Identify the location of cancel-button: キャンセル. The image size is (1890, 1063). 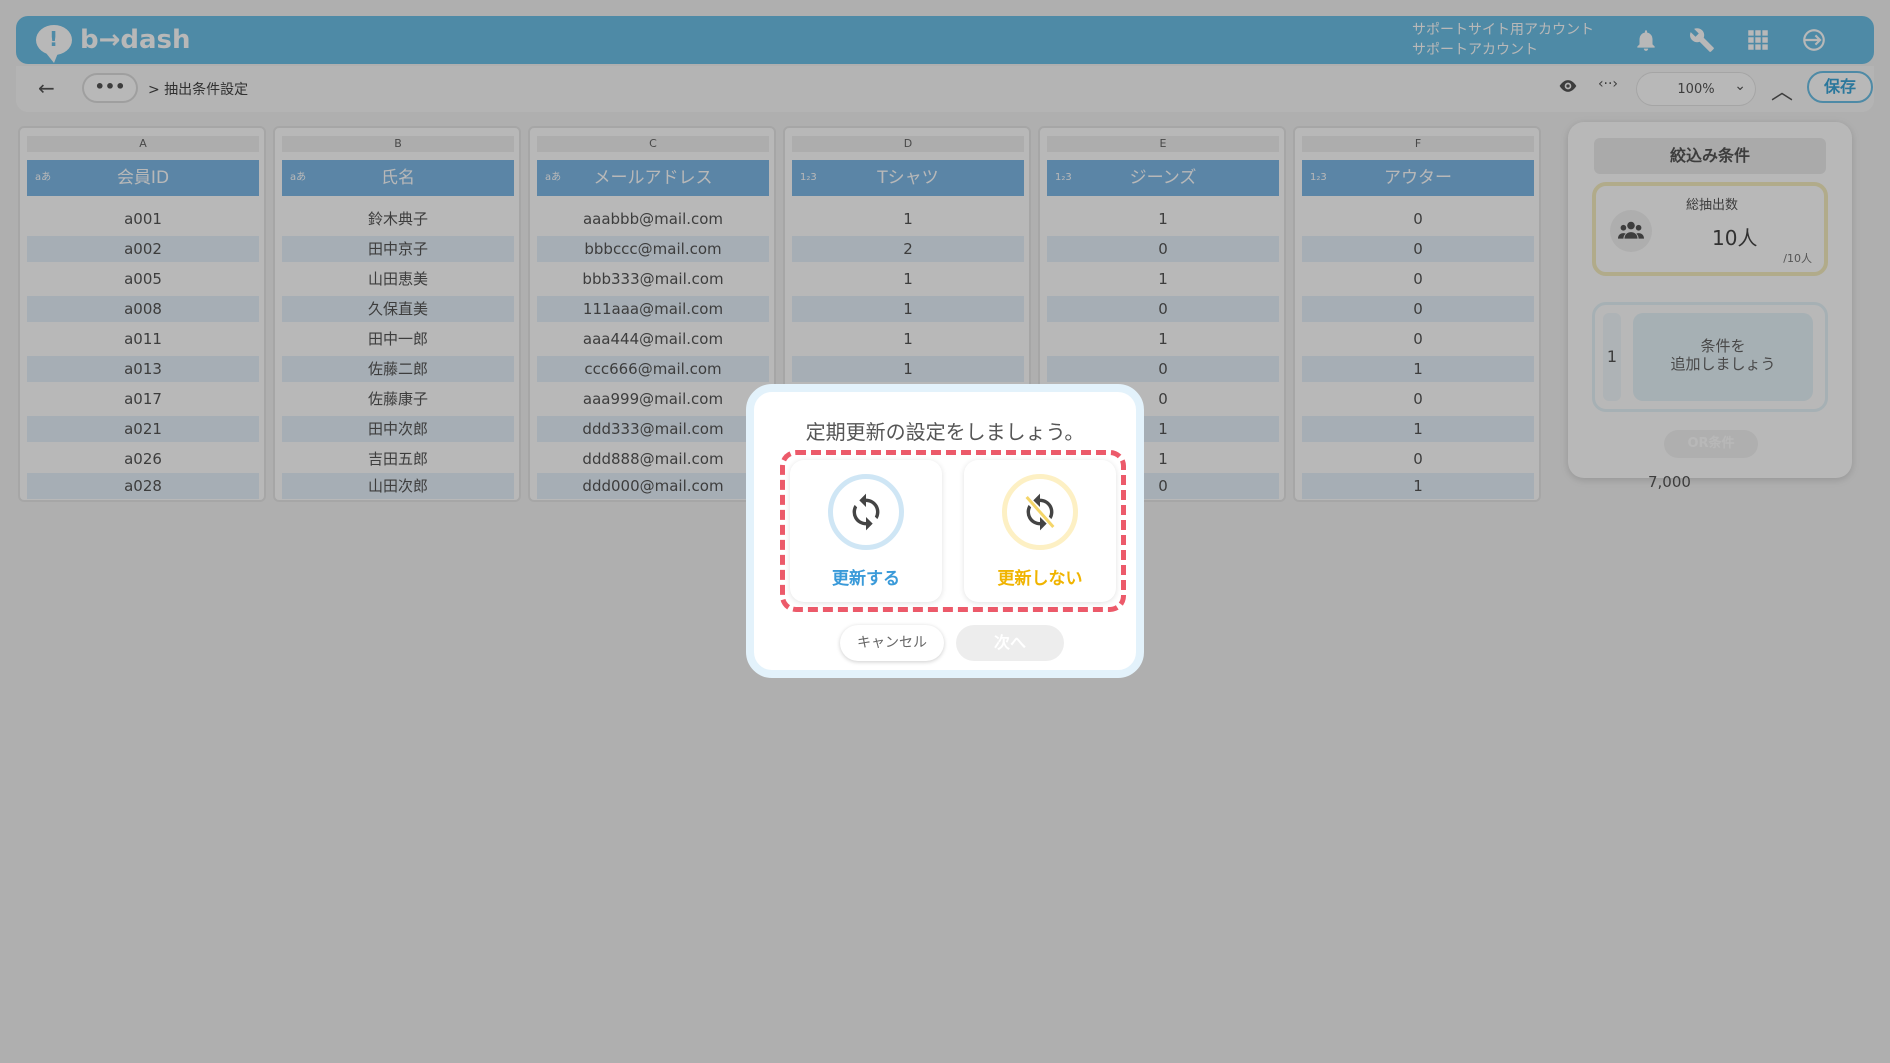
(892, 643).